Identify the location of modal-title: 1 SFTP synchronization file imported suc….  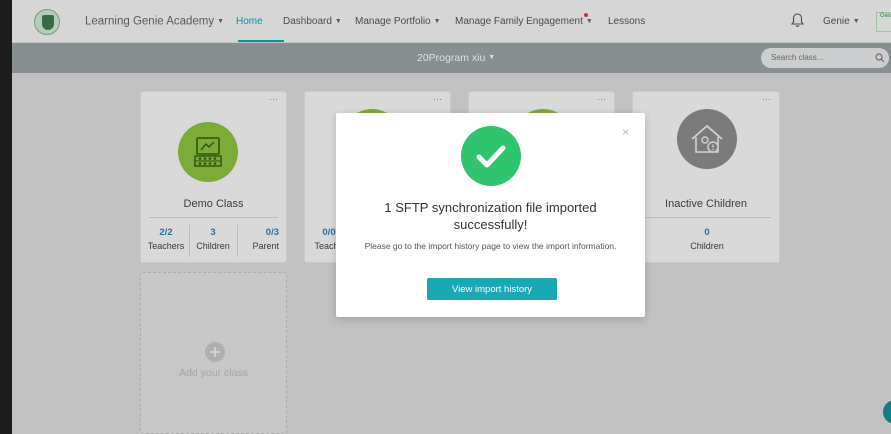
(490, 216).